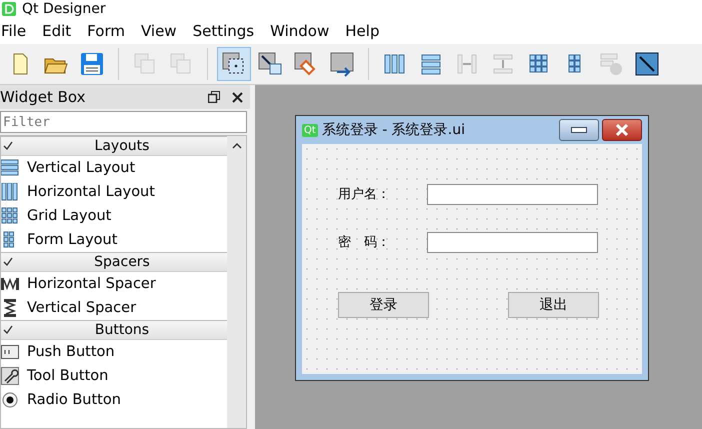  What do you see at coordinates (227, 31) in the screenshot?
I see `menu-item: Settings` at bounding box center [227, 31].